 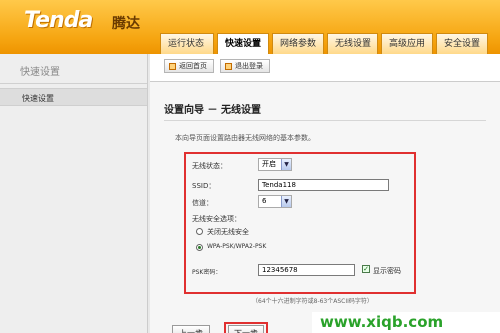 I want to click on show-password-checkbox: ✓, so click(x=366, y=269).